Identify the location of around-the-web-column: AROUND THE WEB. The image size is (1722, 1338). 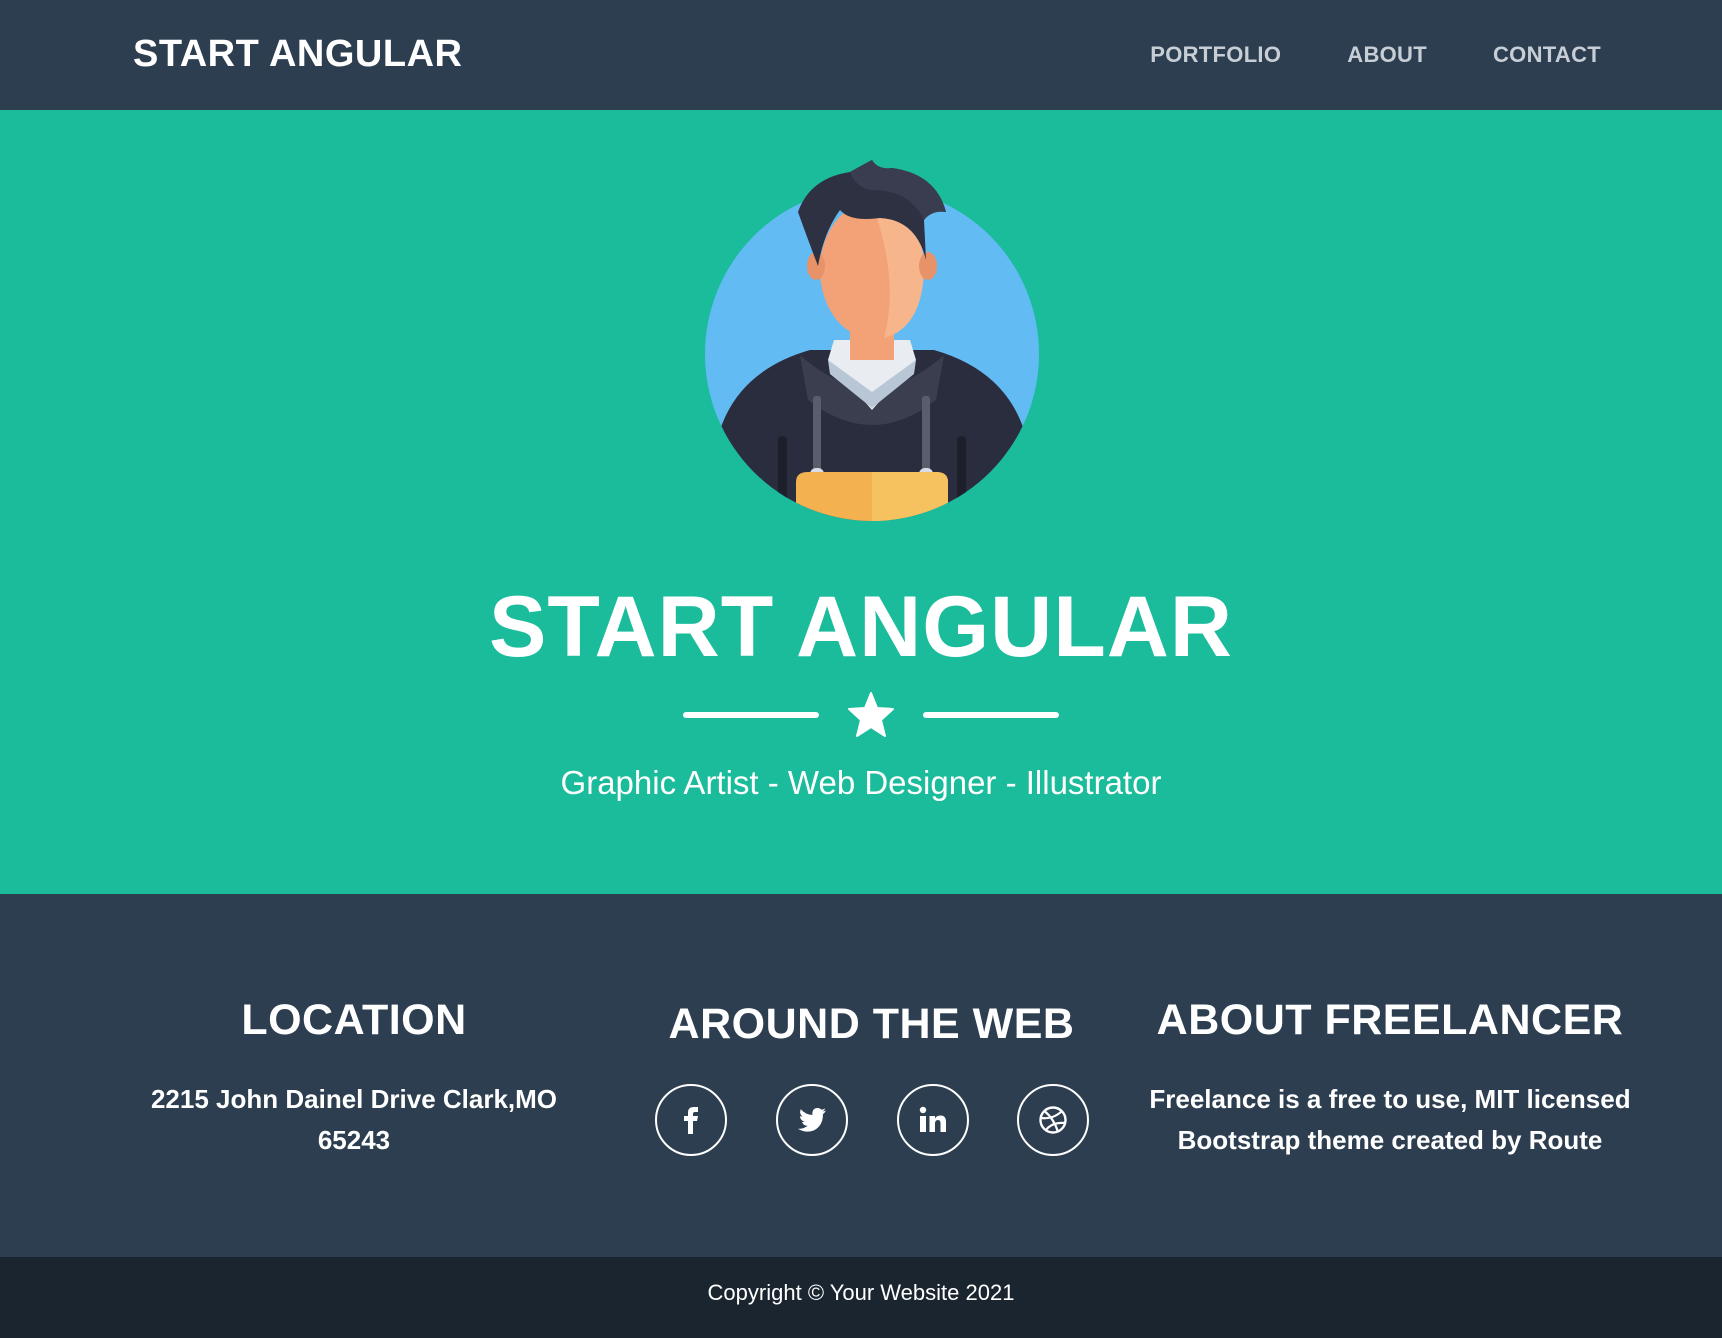
(871, 1025).